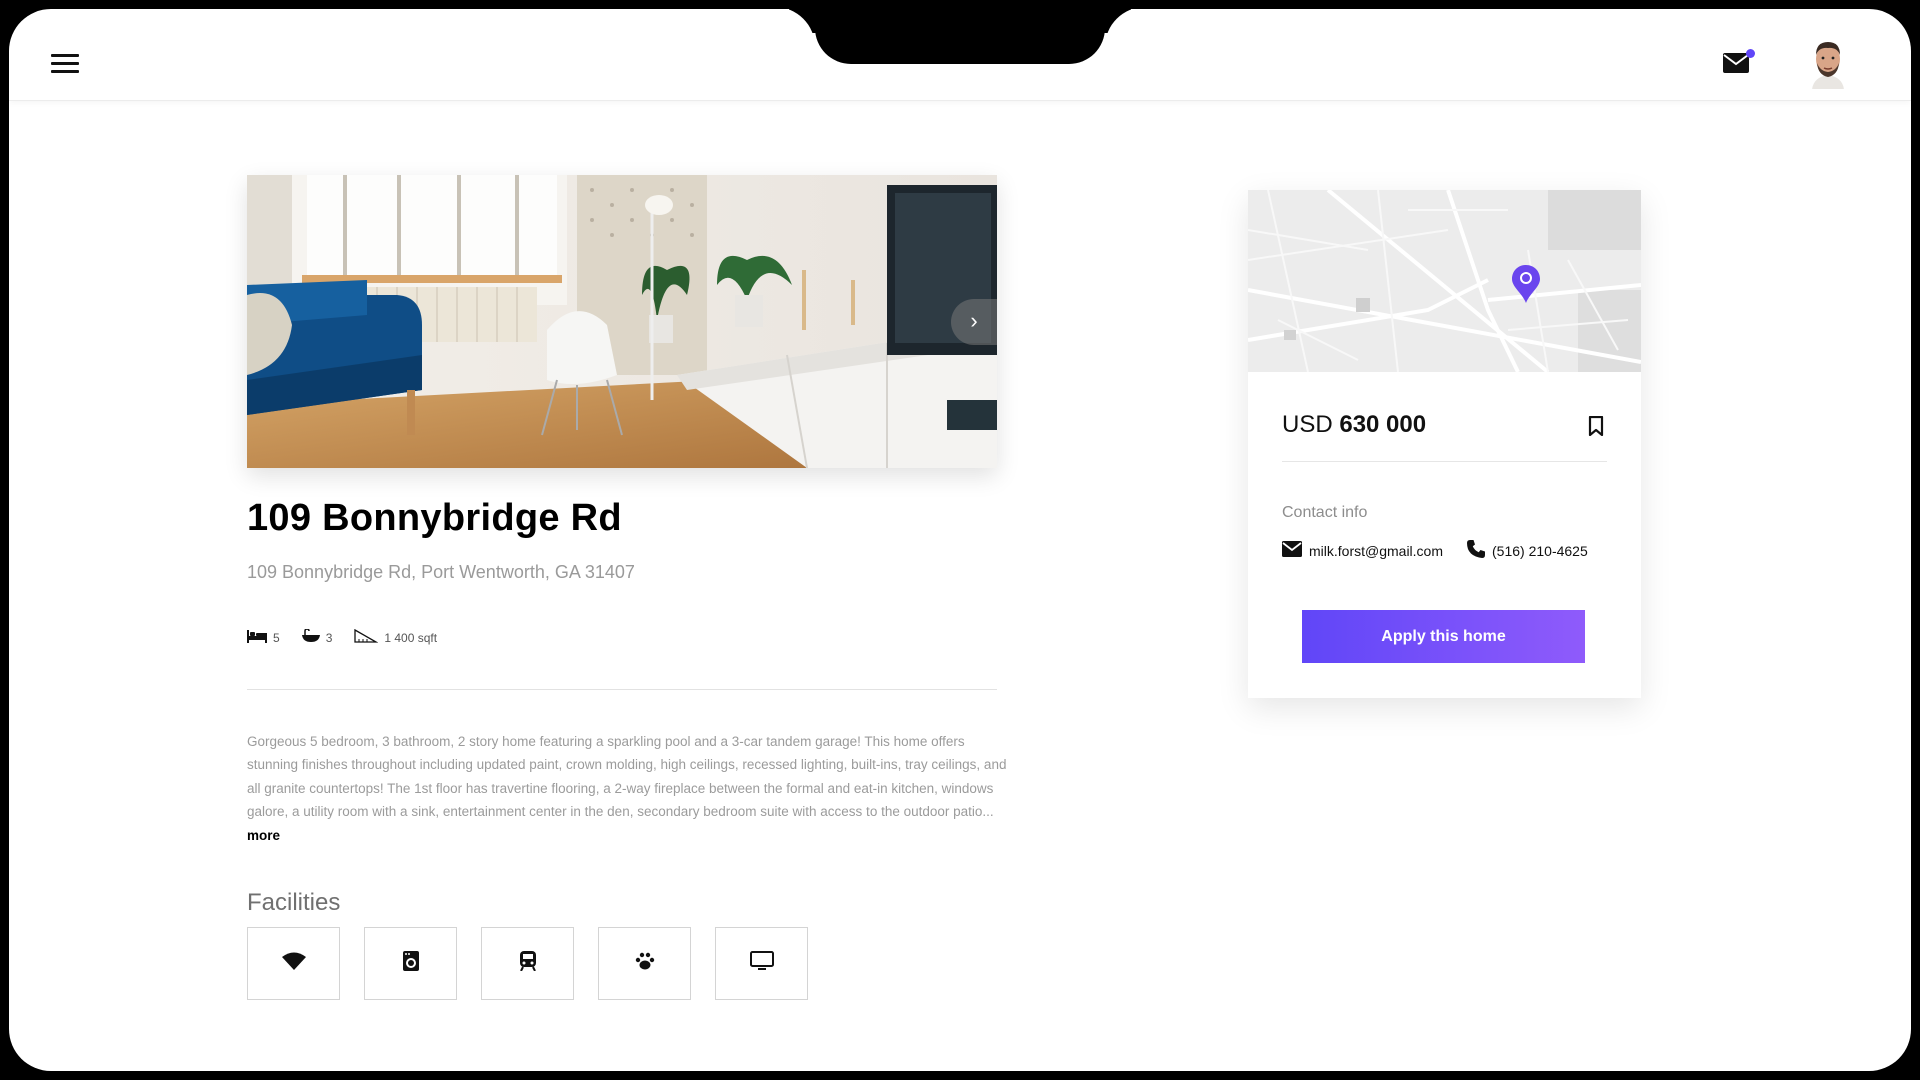 The height and width of the screenshot is (1080, 1920). Describe the element at coordinates (974, 322) in the screenshot. I see `next-photo-button: ›` at that location.